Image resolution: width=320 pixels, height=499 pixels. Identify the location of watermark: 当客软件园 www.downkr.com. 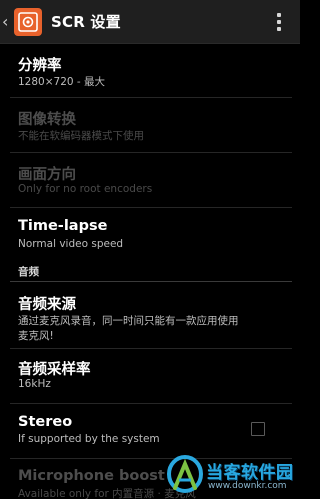
(231, 474).